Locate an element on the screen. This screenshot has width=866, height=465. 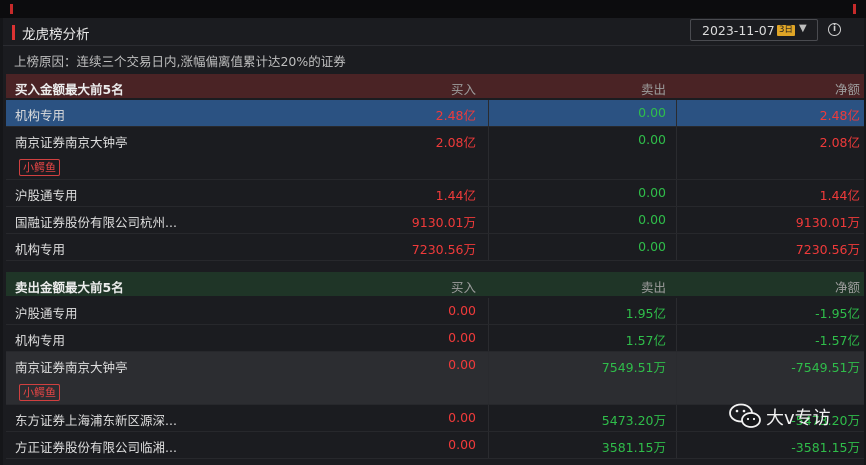
buy-amount: 7230.56万 is located at coordinates (443, 249).